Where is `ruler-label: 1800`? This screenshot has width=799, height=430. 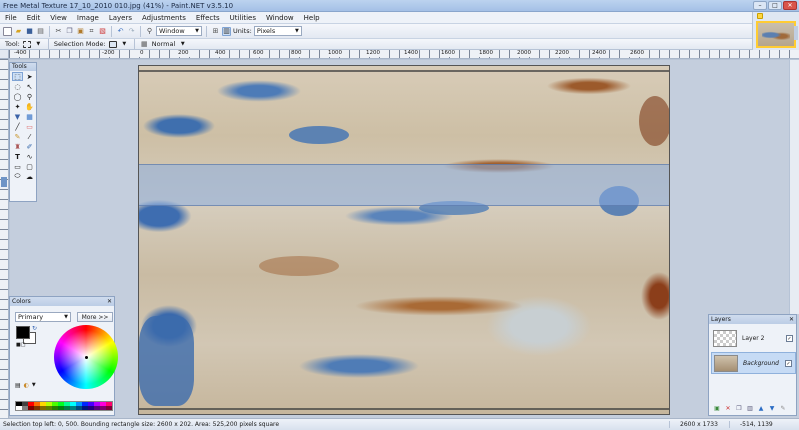
ruler-label: 1800 is located at coordinates (486, 53).